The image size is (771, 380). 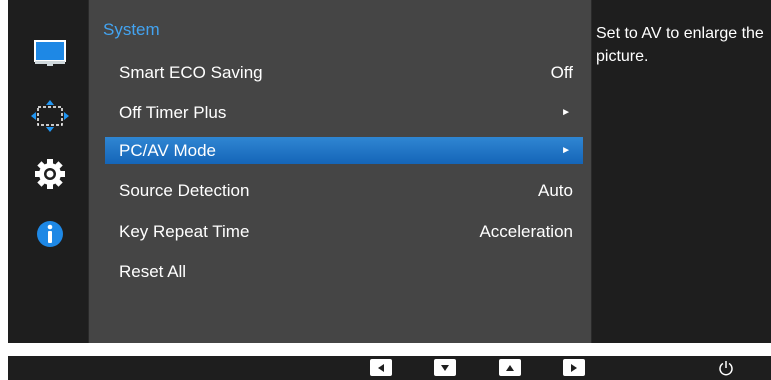 What do you see at coordinates (184, 231) in the screenshot?
I see `menu-item-label: Key Repeat Time` at bounding box center [184, 231].